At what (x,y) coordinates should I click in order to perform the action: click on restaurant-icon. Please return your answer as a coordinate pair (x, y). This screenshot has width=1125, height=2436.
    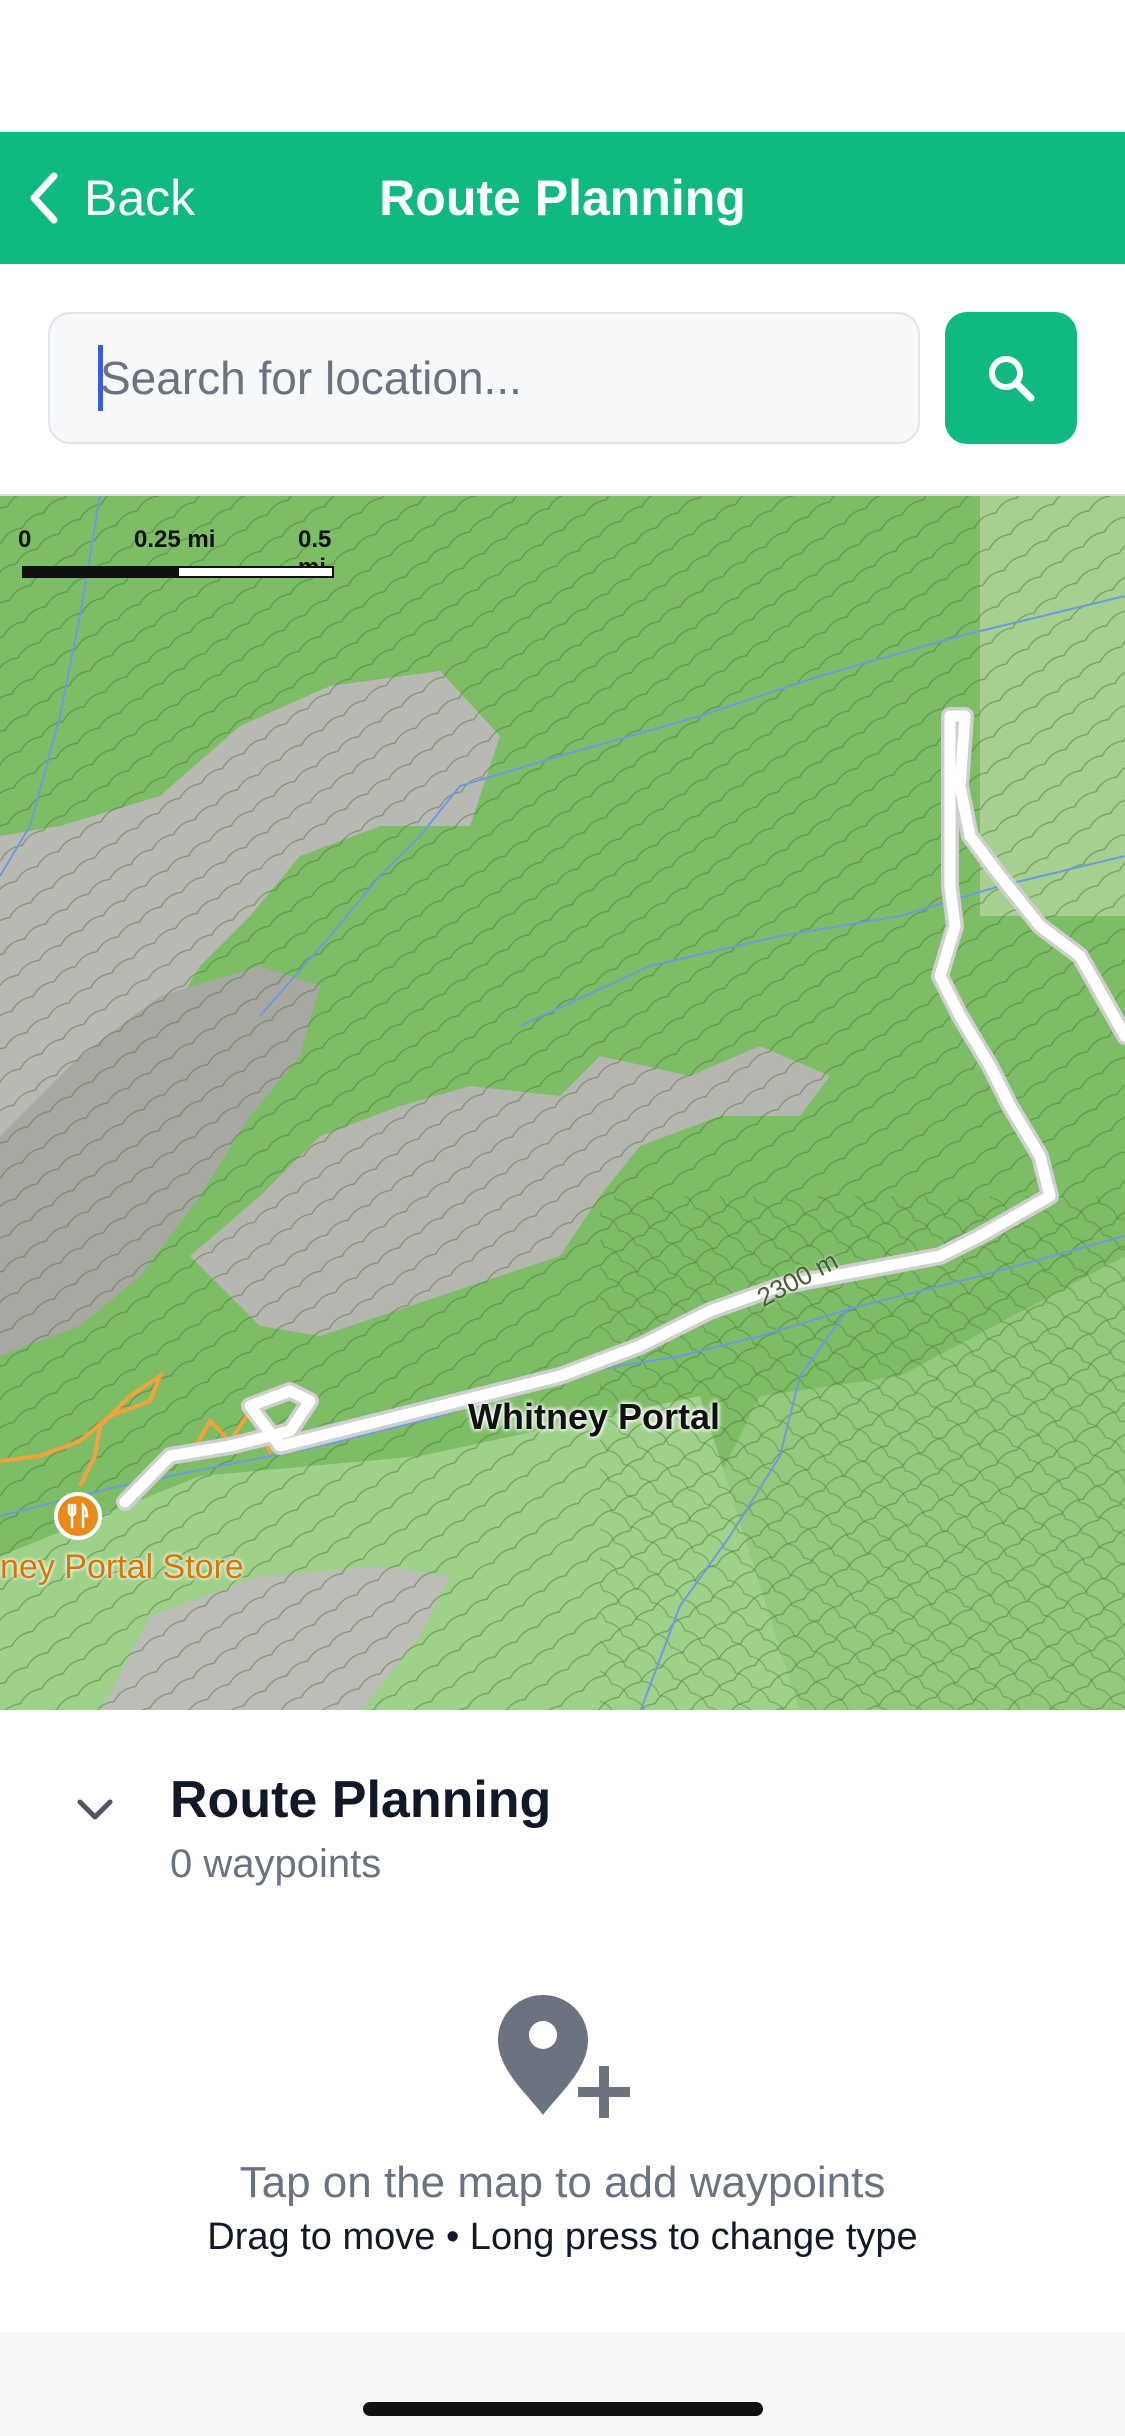
    Looking at the image, I should click on (78, 1516).